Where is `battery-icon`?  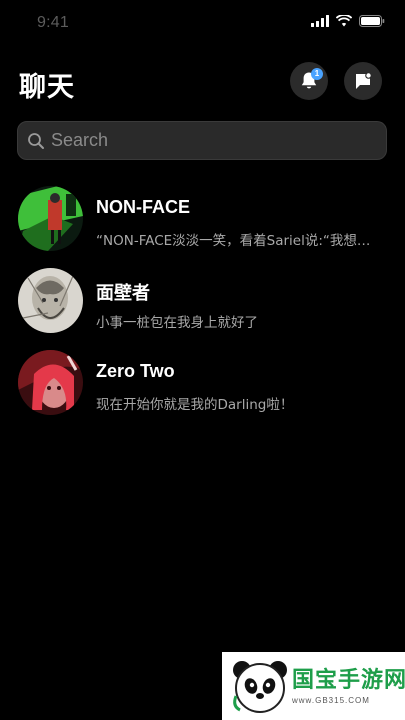
battery-icon is located at coordinates (372, 21).